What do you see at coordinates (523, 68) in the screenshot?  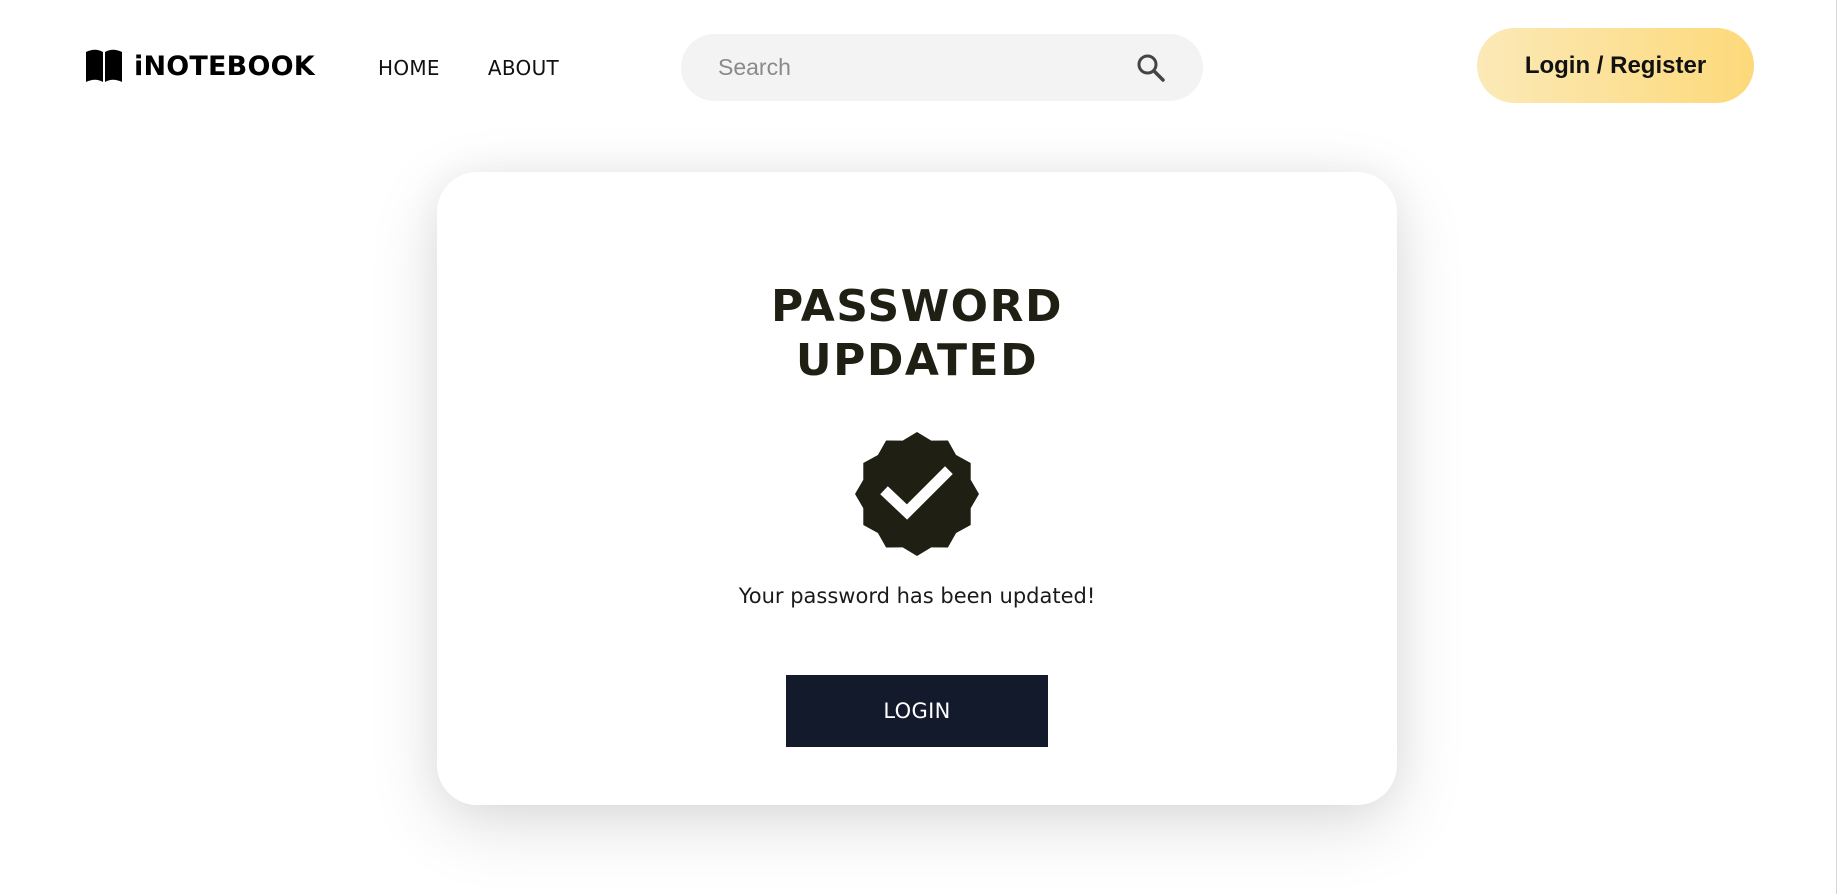 I see `nav-about-link: ABOUT` at bounding box center [523, 68].